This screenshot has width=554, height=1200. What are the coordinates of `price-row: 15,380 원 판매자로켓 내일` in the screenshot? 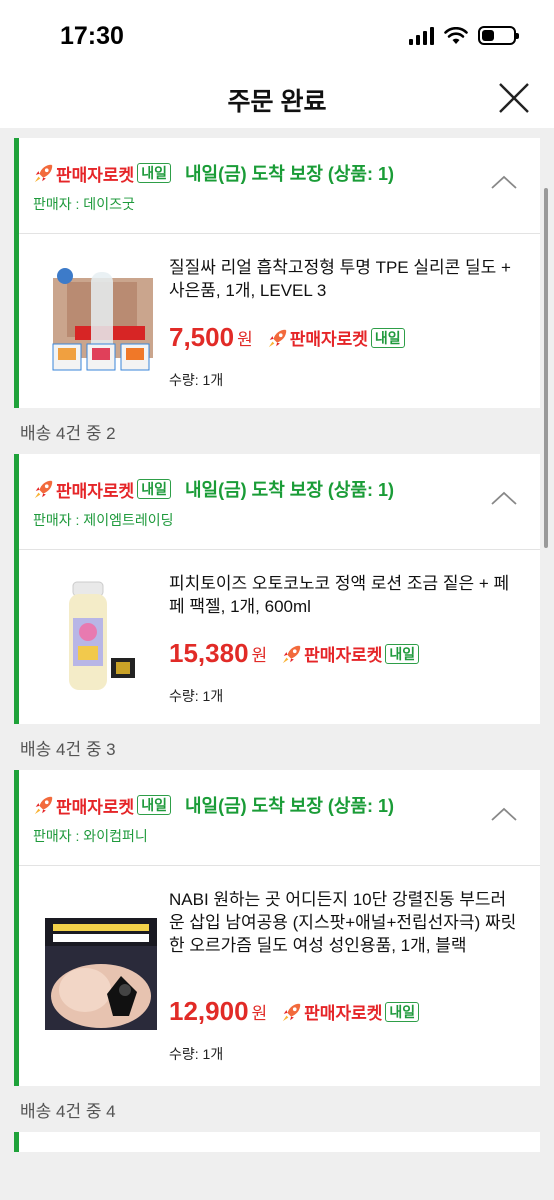 It's located at (294, 653).